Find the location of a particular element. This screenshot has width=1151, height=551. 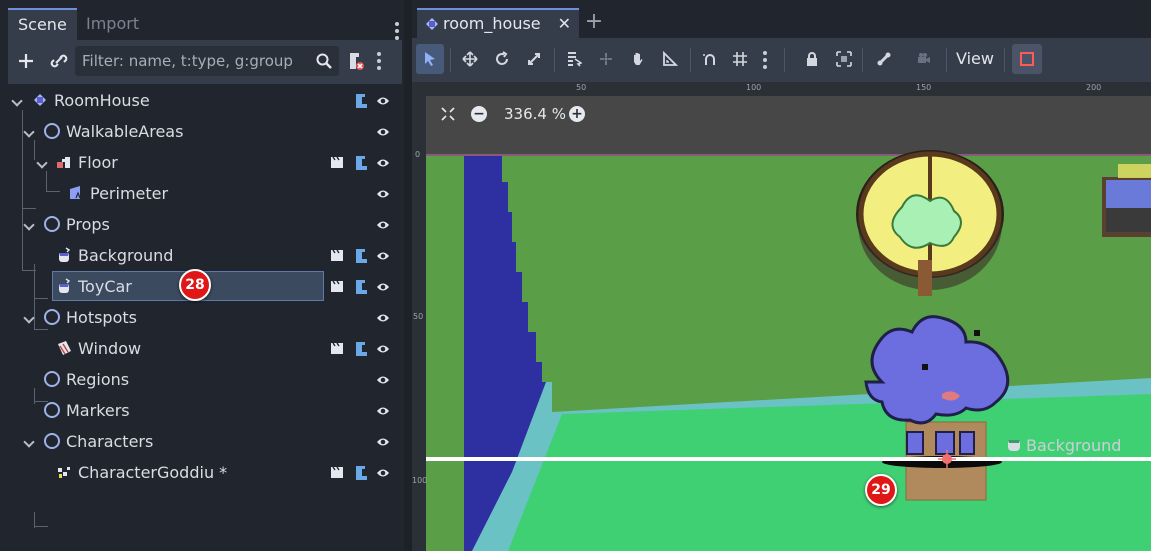

tree-row-roomhouse: RoomHouse is located at coordinates (205, 100).